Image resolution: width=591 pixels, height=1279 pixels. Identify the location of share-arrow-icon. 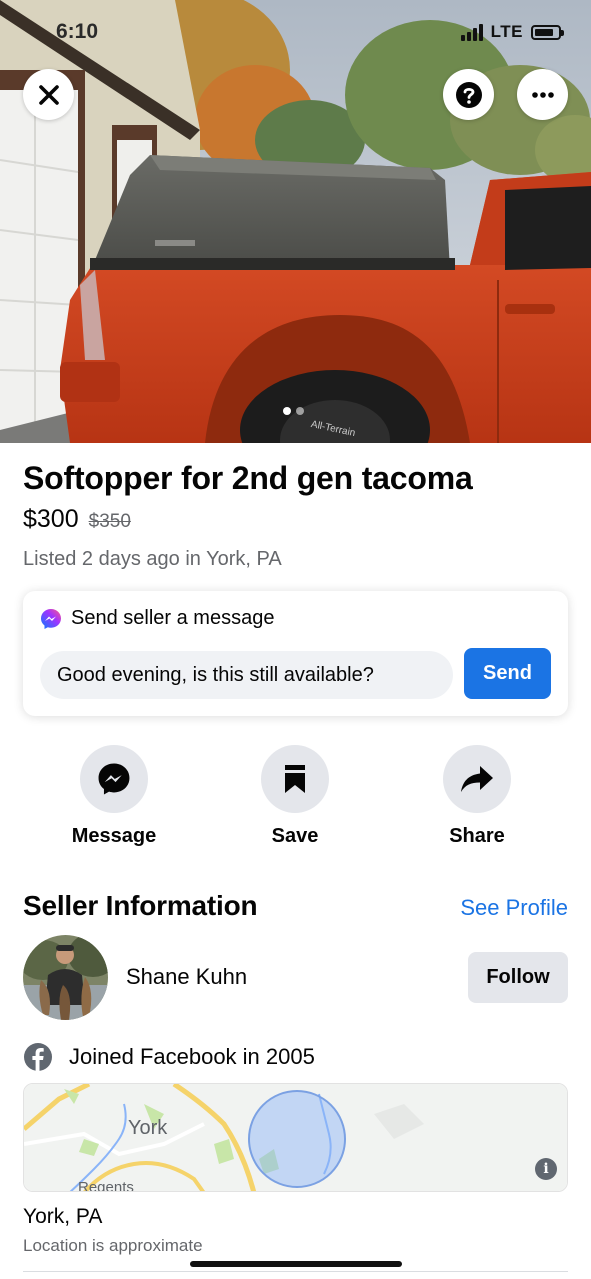
(477, 779).